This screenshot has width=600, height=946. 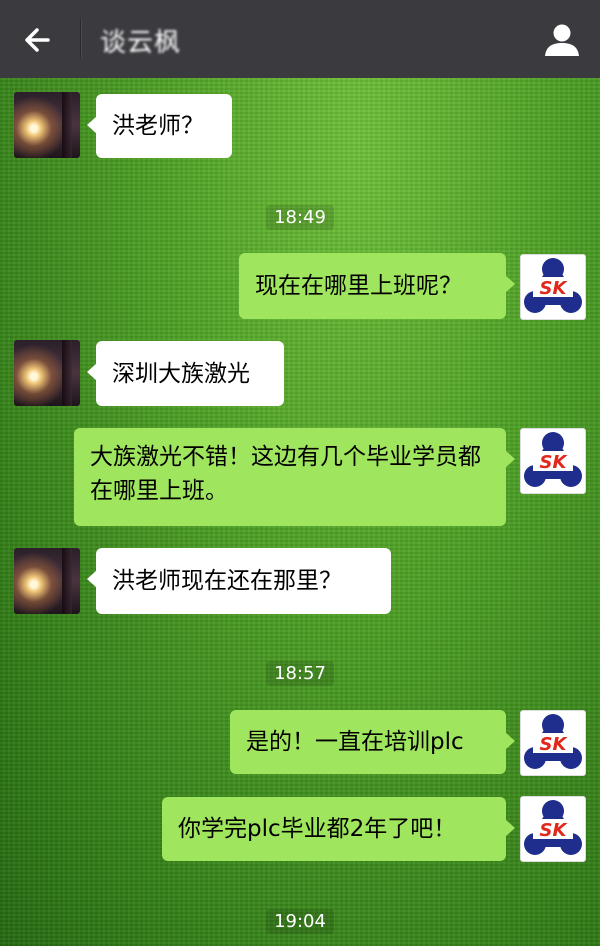 I want to click on back-button, so click(x=40, y=40).